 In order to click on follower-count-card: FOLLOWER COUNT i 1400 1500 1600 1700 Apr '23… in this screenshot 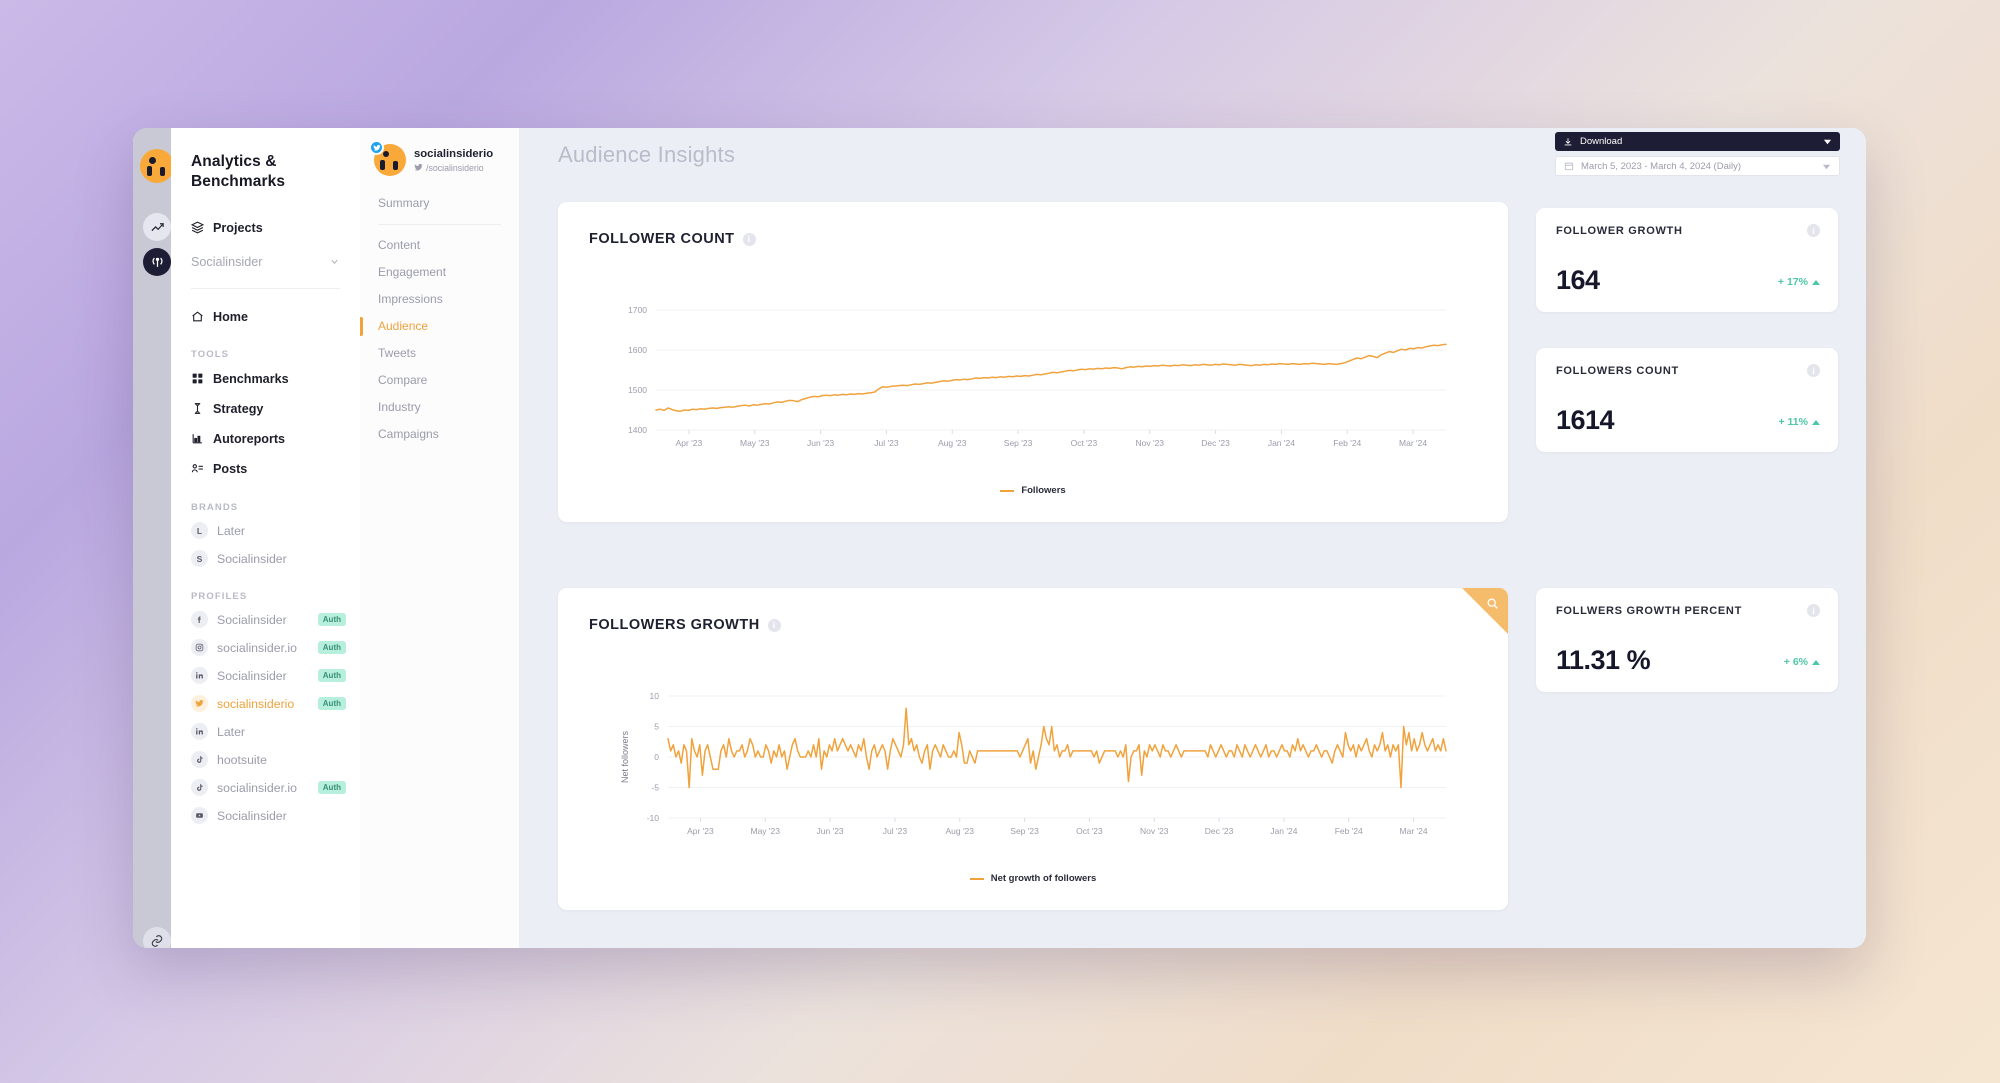, I will do `click(1033, 362)`.